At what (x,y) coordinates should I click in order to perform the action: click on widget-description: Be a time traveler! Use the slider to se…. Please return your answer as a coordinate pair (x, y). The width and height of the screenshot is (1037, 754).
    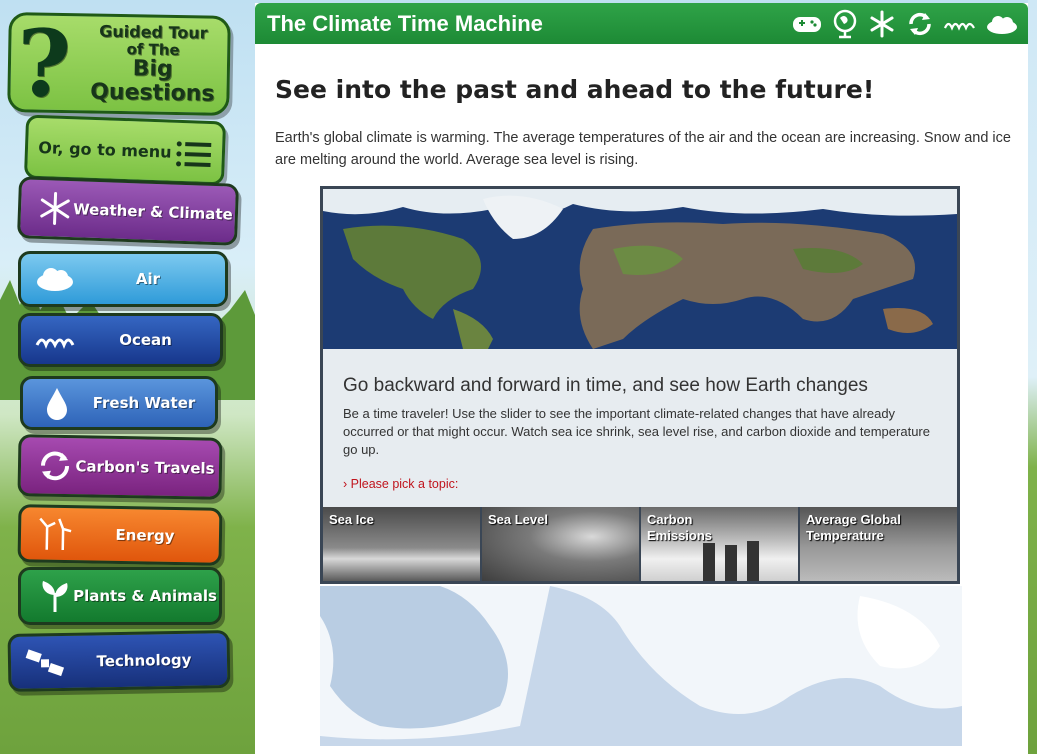
    Looking at the image, I should click on (636, 431).